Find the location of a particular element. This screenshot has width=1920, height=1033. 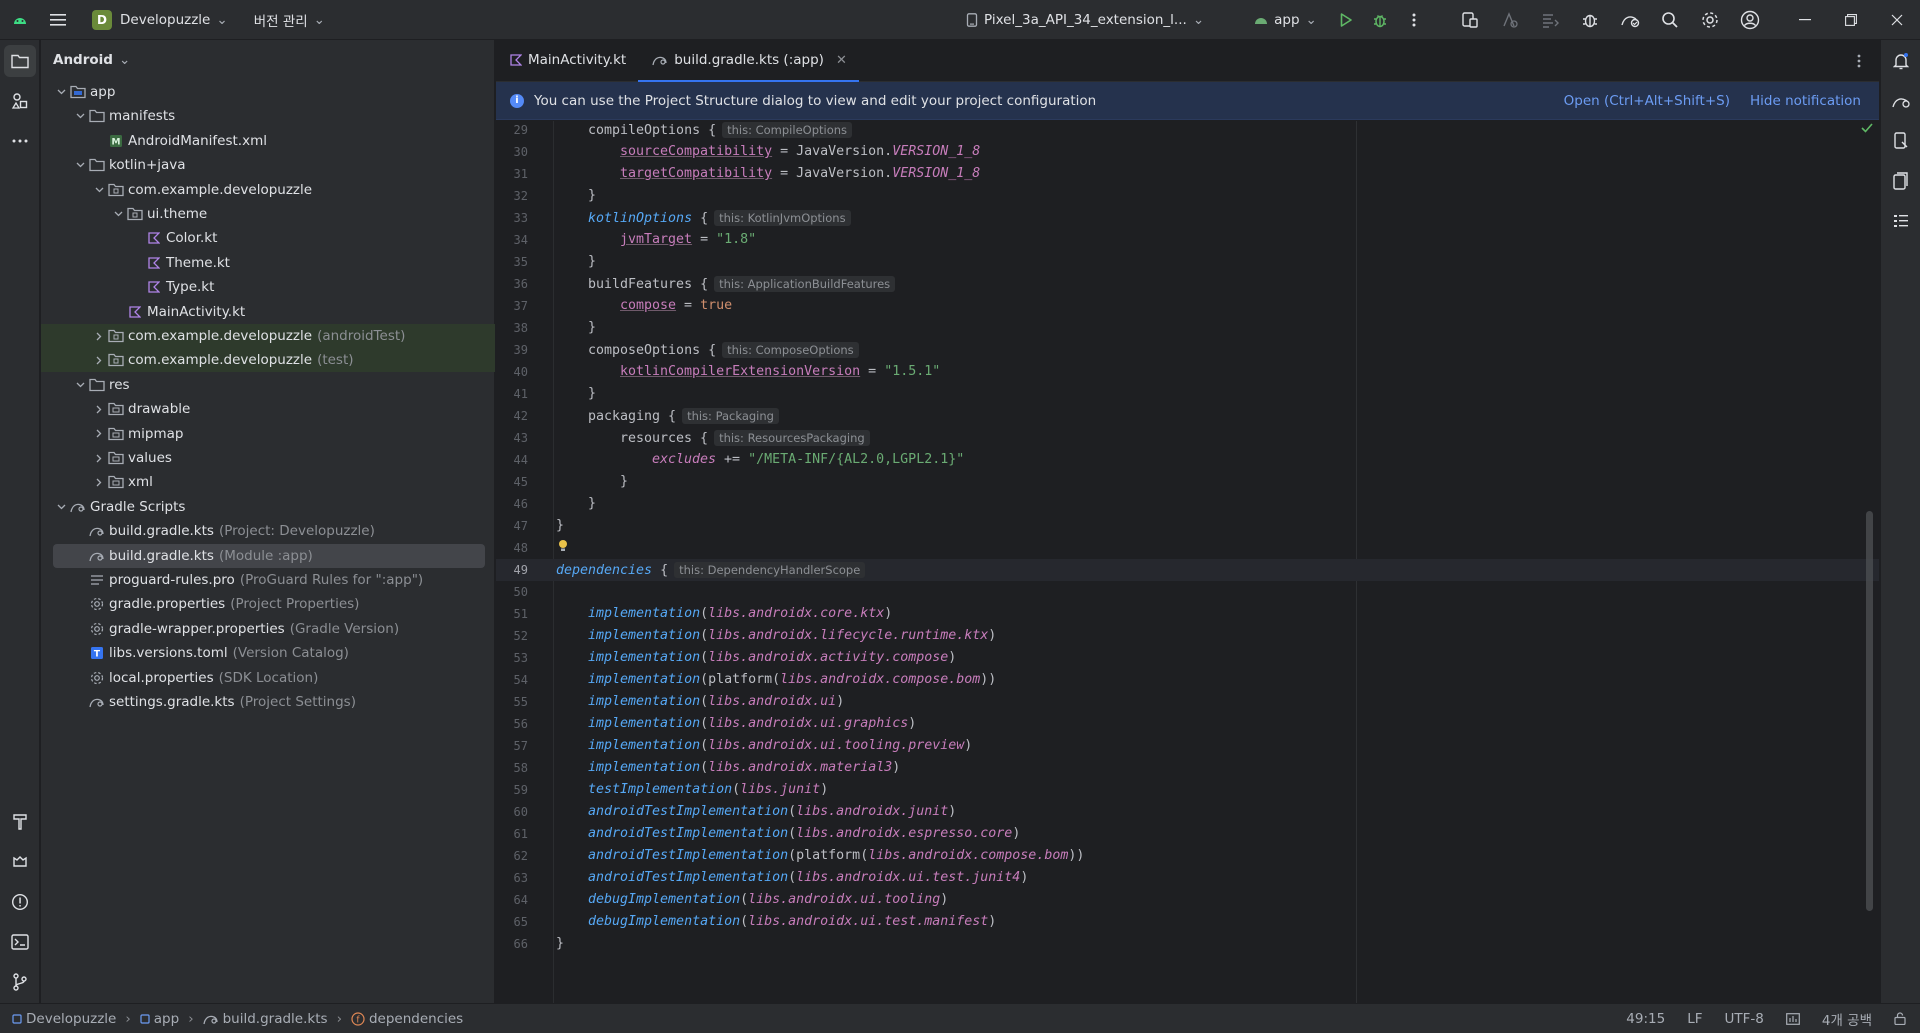

tree-item: values is located at coordinates (268, 458).